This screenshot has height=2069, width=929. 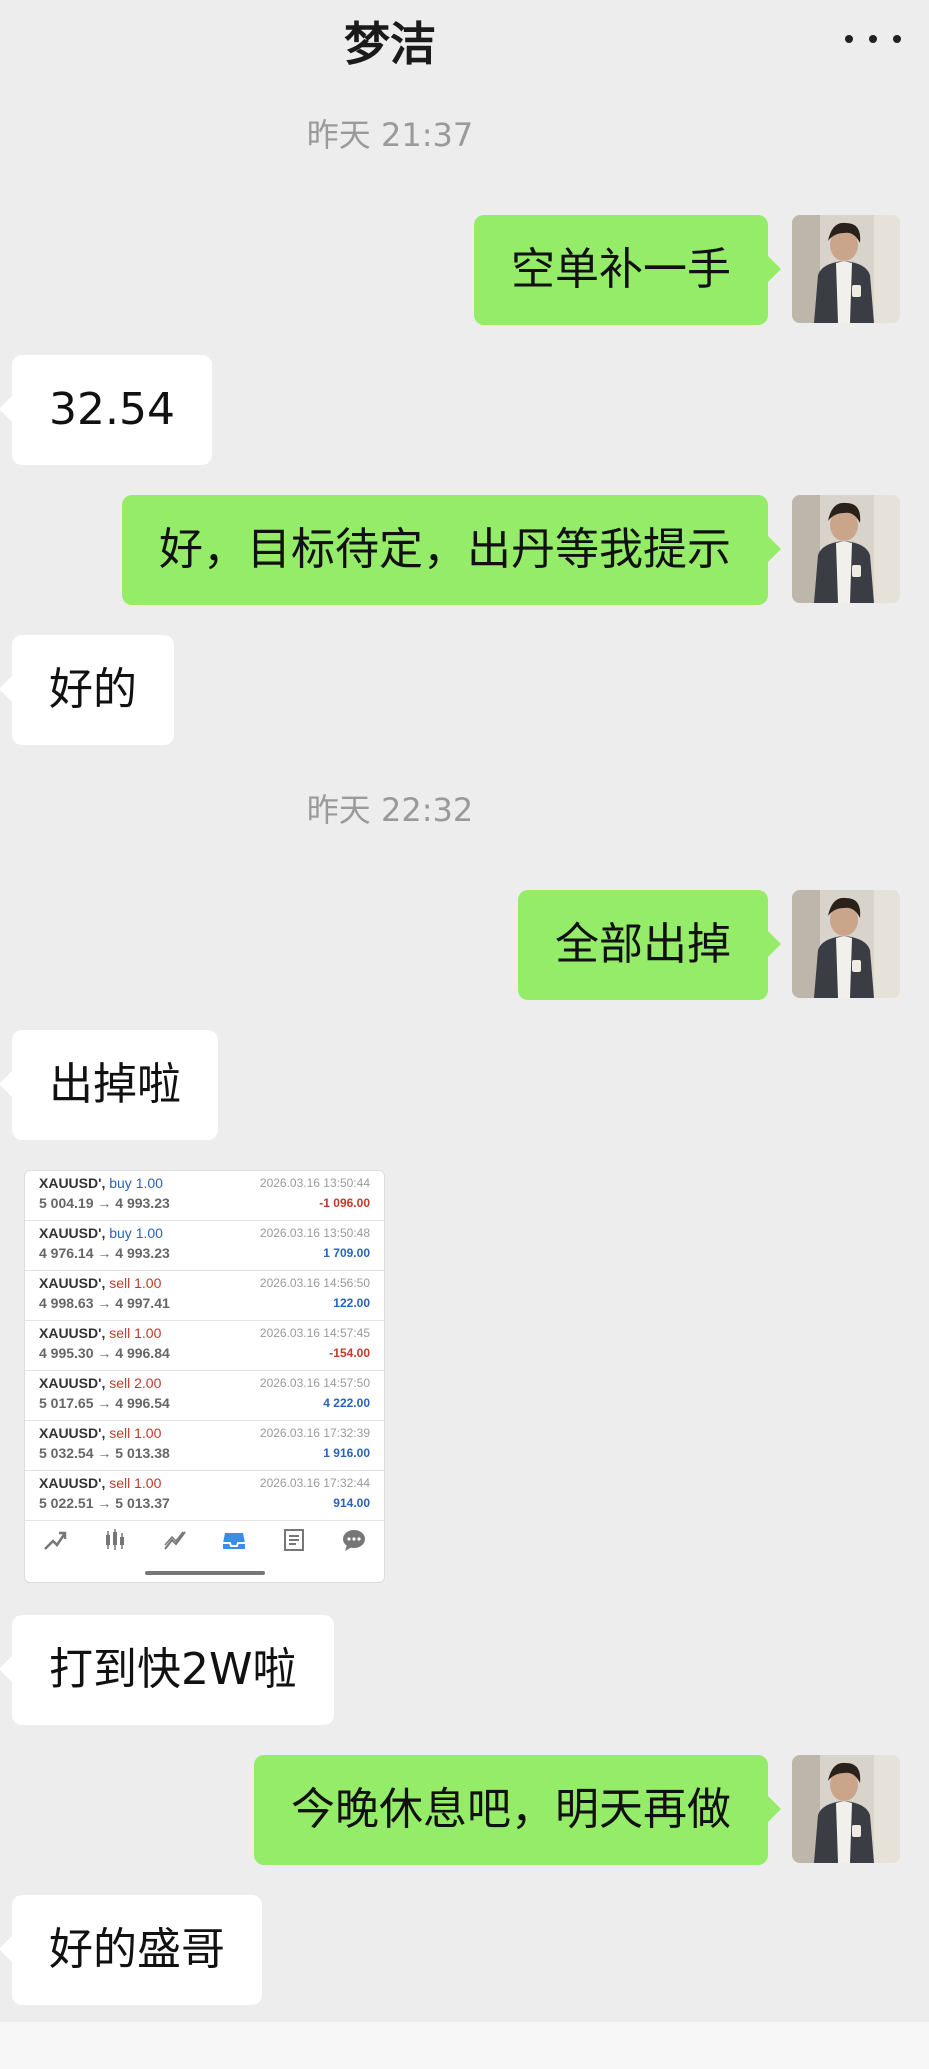 I want to click on message-bubble-theirs: 好的, so click(x=87, y=690).